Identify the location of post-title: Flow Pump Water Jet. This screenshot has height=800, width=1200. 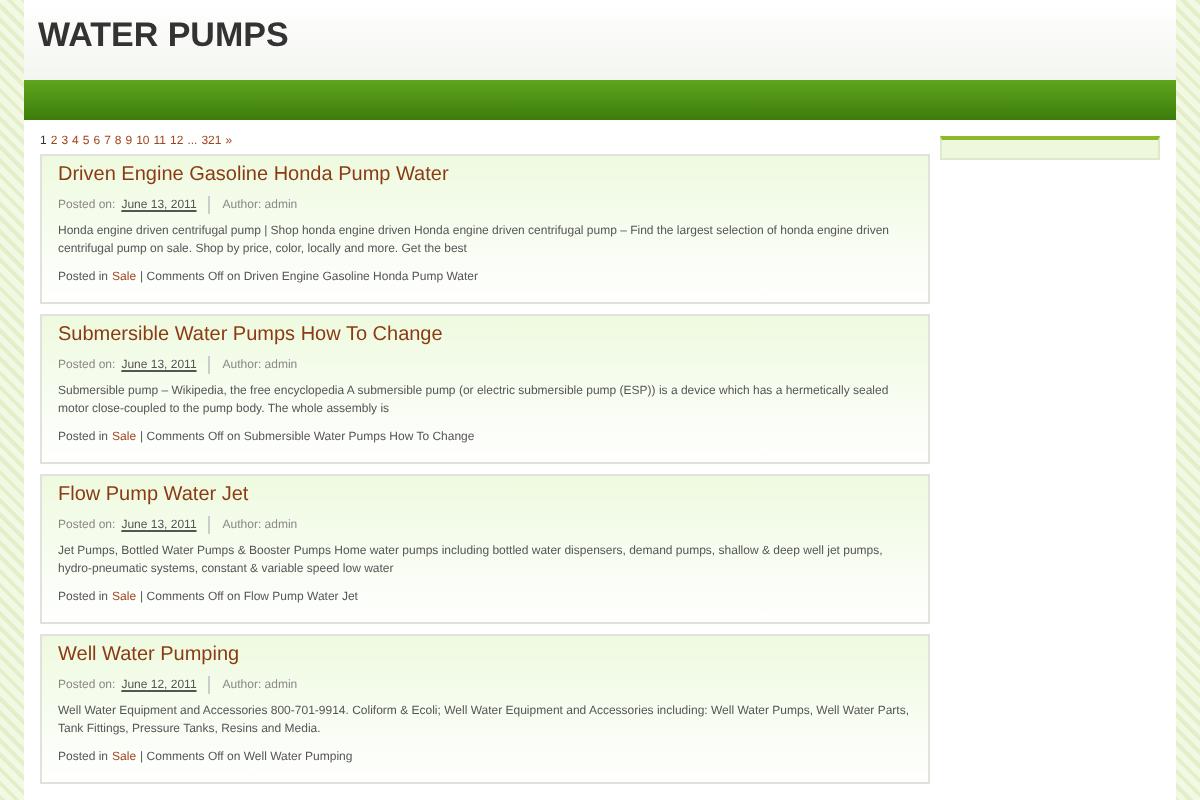
(153, 495).